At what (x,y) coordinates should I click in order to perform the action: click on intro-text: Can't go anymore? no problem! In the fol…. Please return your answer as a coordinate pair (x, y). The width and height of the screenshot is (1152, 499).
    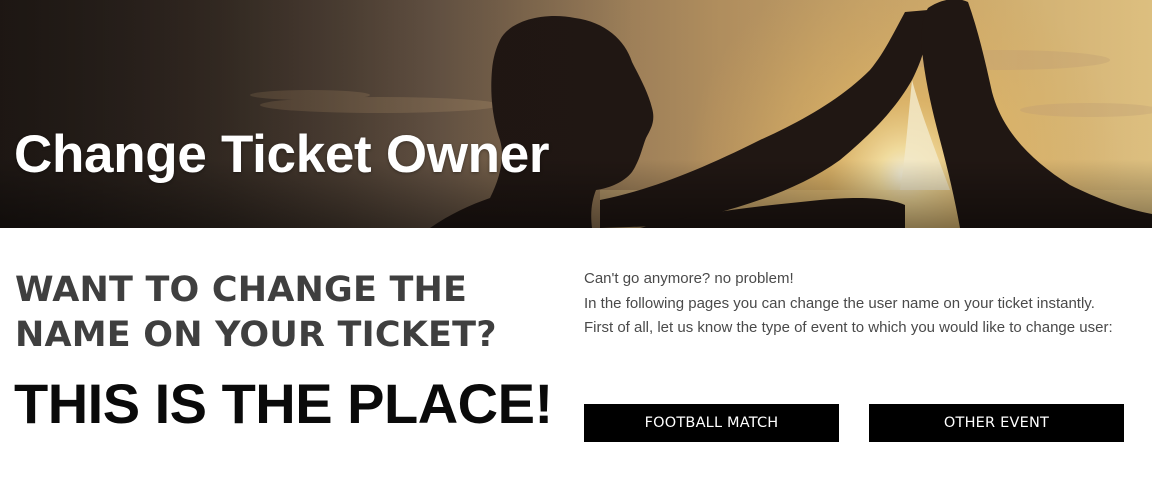
    Looking at the image, I should click on (856, 304).